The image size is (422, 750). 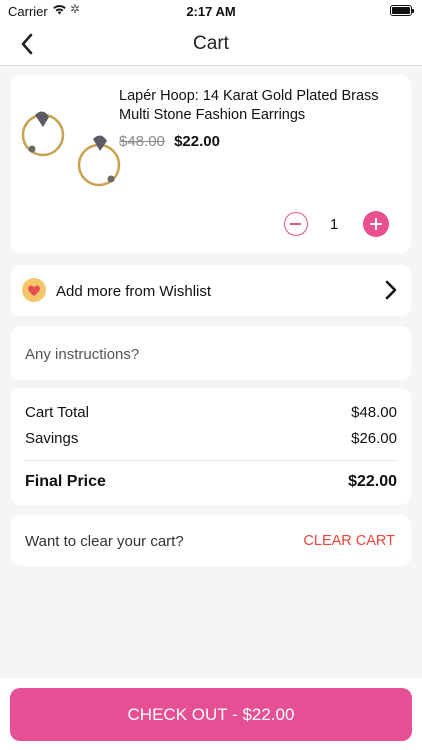 What do you see at coordinates (71, 148) in the screenshot?
I see `product-image` at bounding box center [71, 148].